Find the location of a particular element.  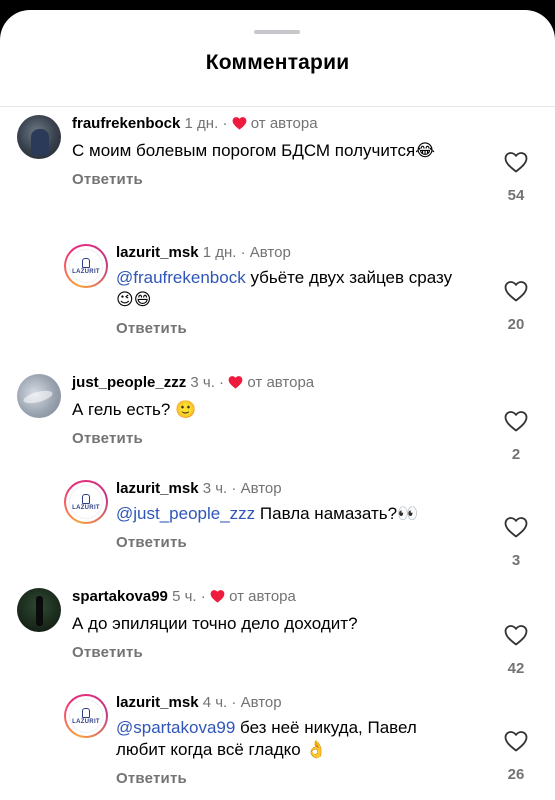

username: spartakova99 is located at coordinates (120, 596).